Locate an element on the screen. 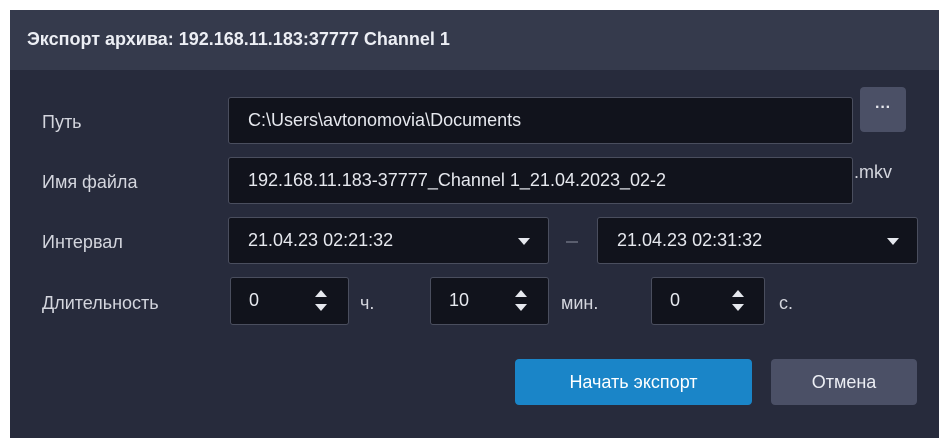 The image size is (941, 440). minutes-value: 10 is located at coordinates (459, 300).